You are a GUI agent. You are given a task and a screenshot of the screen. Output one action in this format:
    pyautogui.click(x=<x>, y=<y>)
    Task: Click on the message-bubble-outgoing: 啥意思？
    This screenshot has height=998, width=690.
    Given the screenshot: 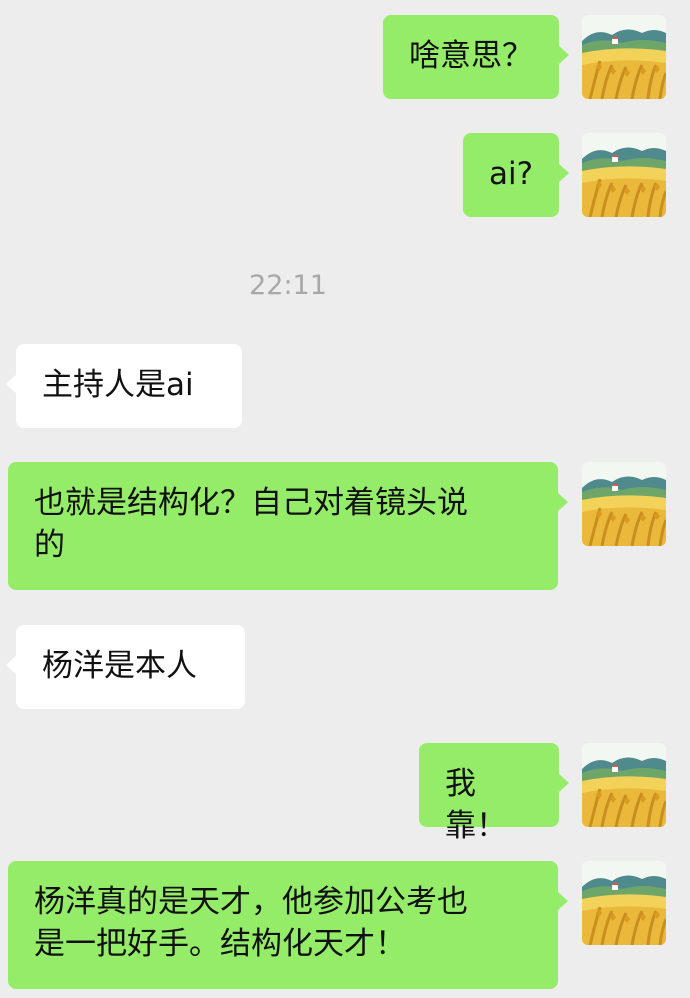 What is the action you would take?
    pyautogui.click(x=476, y=57)
    